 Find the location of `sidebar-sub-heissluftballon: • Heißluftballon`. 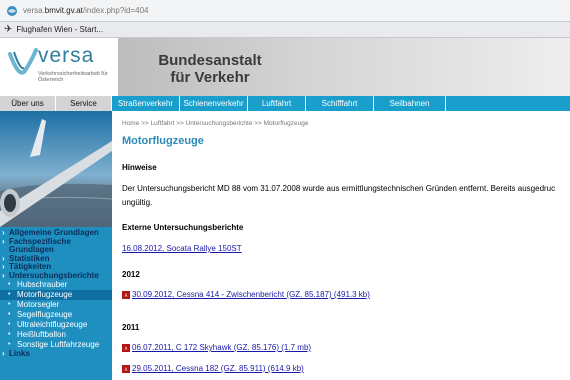

sidebar-sub-heissluftballon: • Heißluftballon is located at coordinates (56, 335).